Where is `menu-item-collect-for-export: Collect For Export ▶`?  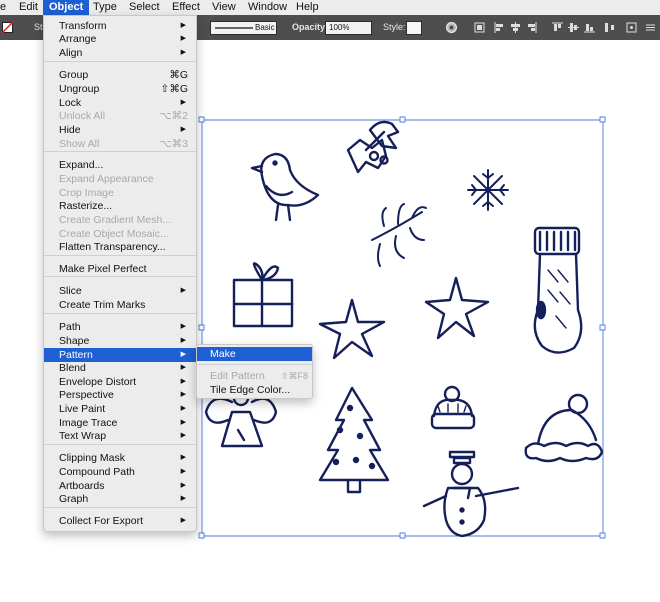 menu-item-collect-for-export: Collect For Export ▶ is located at coordinates (120, 521).